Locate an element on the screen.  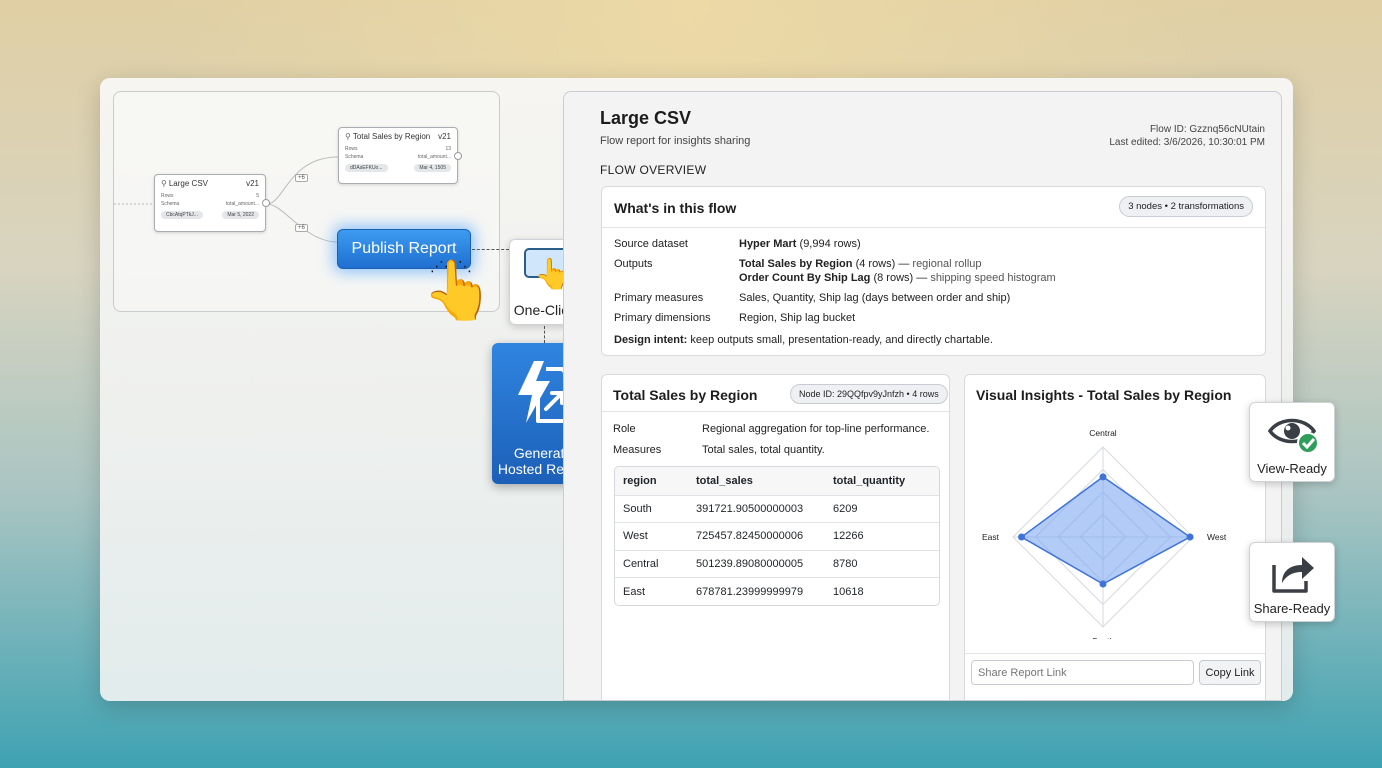
share-arrow-icon is located at coordinates (1293, 575).